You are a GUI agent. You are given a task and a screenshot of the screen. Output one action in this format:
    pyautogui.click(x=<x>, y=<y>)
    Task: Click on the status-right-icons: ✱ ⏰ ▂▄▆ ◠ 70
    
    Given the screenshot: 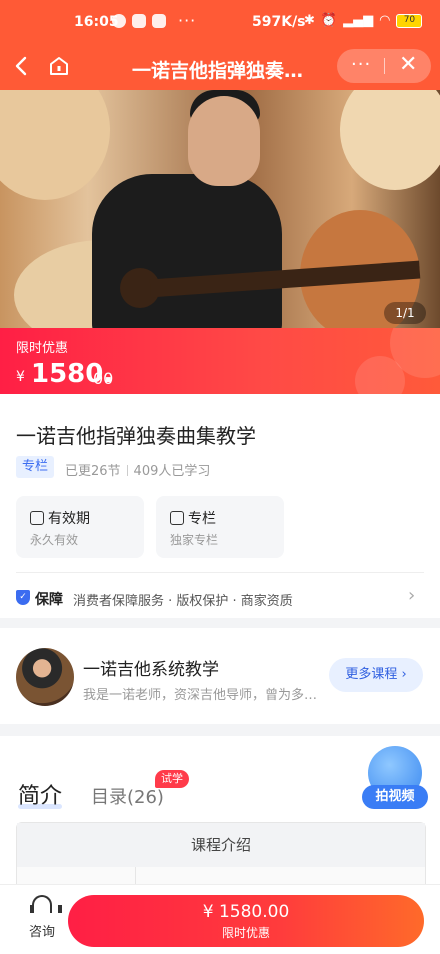 What is the action you would take?
    pyautogui.click(x=363, y=20)
    